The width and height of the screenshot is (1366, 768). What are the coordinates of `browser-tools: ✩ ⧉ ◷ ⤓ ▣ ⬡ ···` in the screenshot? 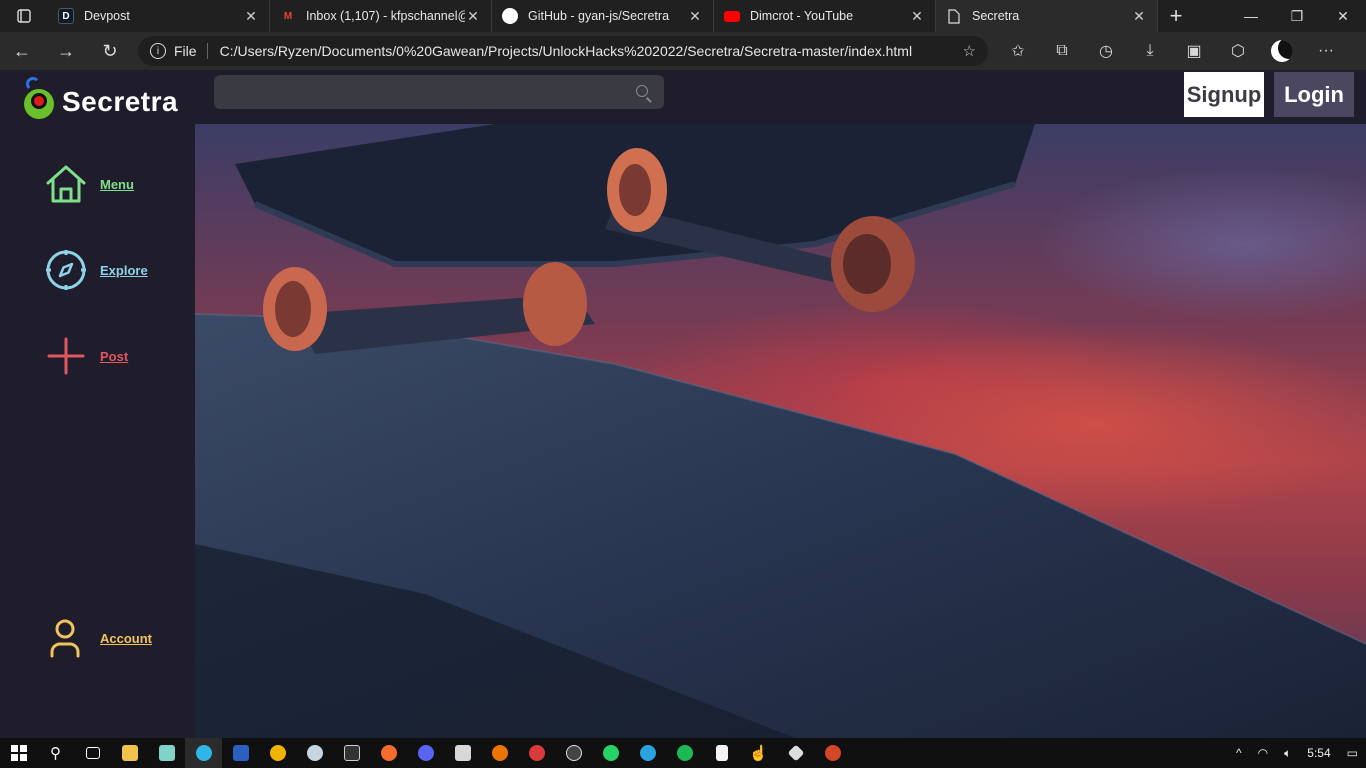 It's located at (1172, 51).